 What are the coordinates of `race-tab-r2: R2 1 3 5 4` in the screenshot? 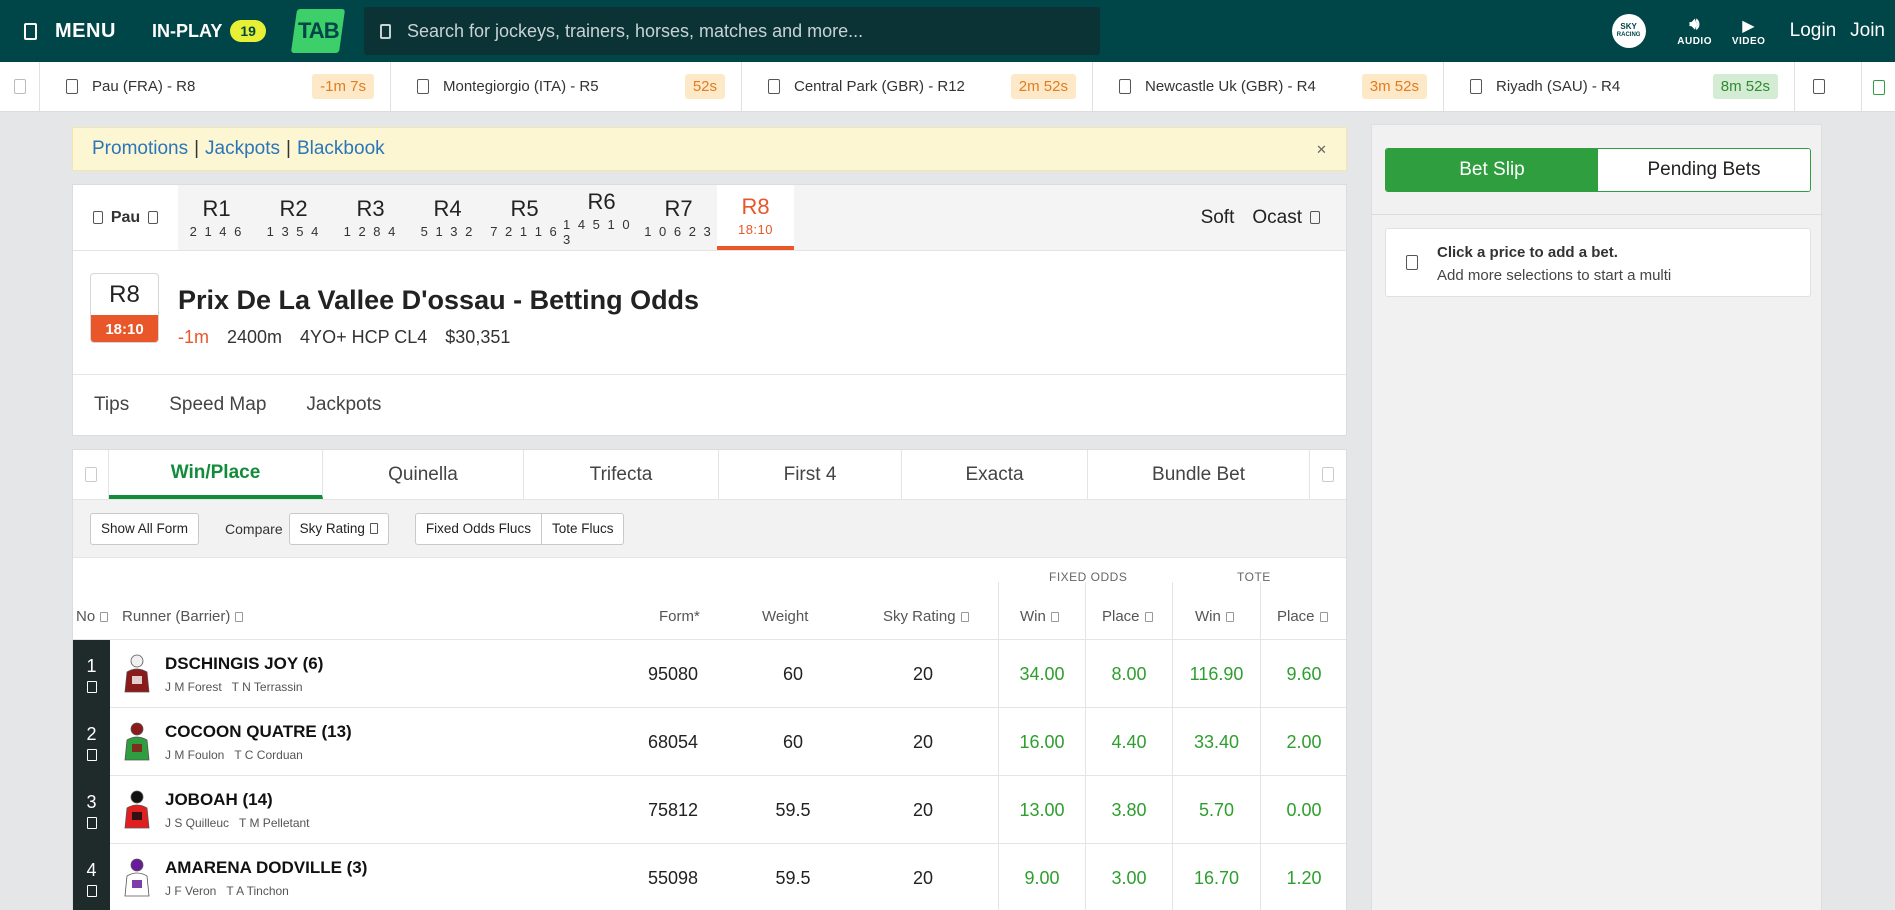 It's located at (293, 217).